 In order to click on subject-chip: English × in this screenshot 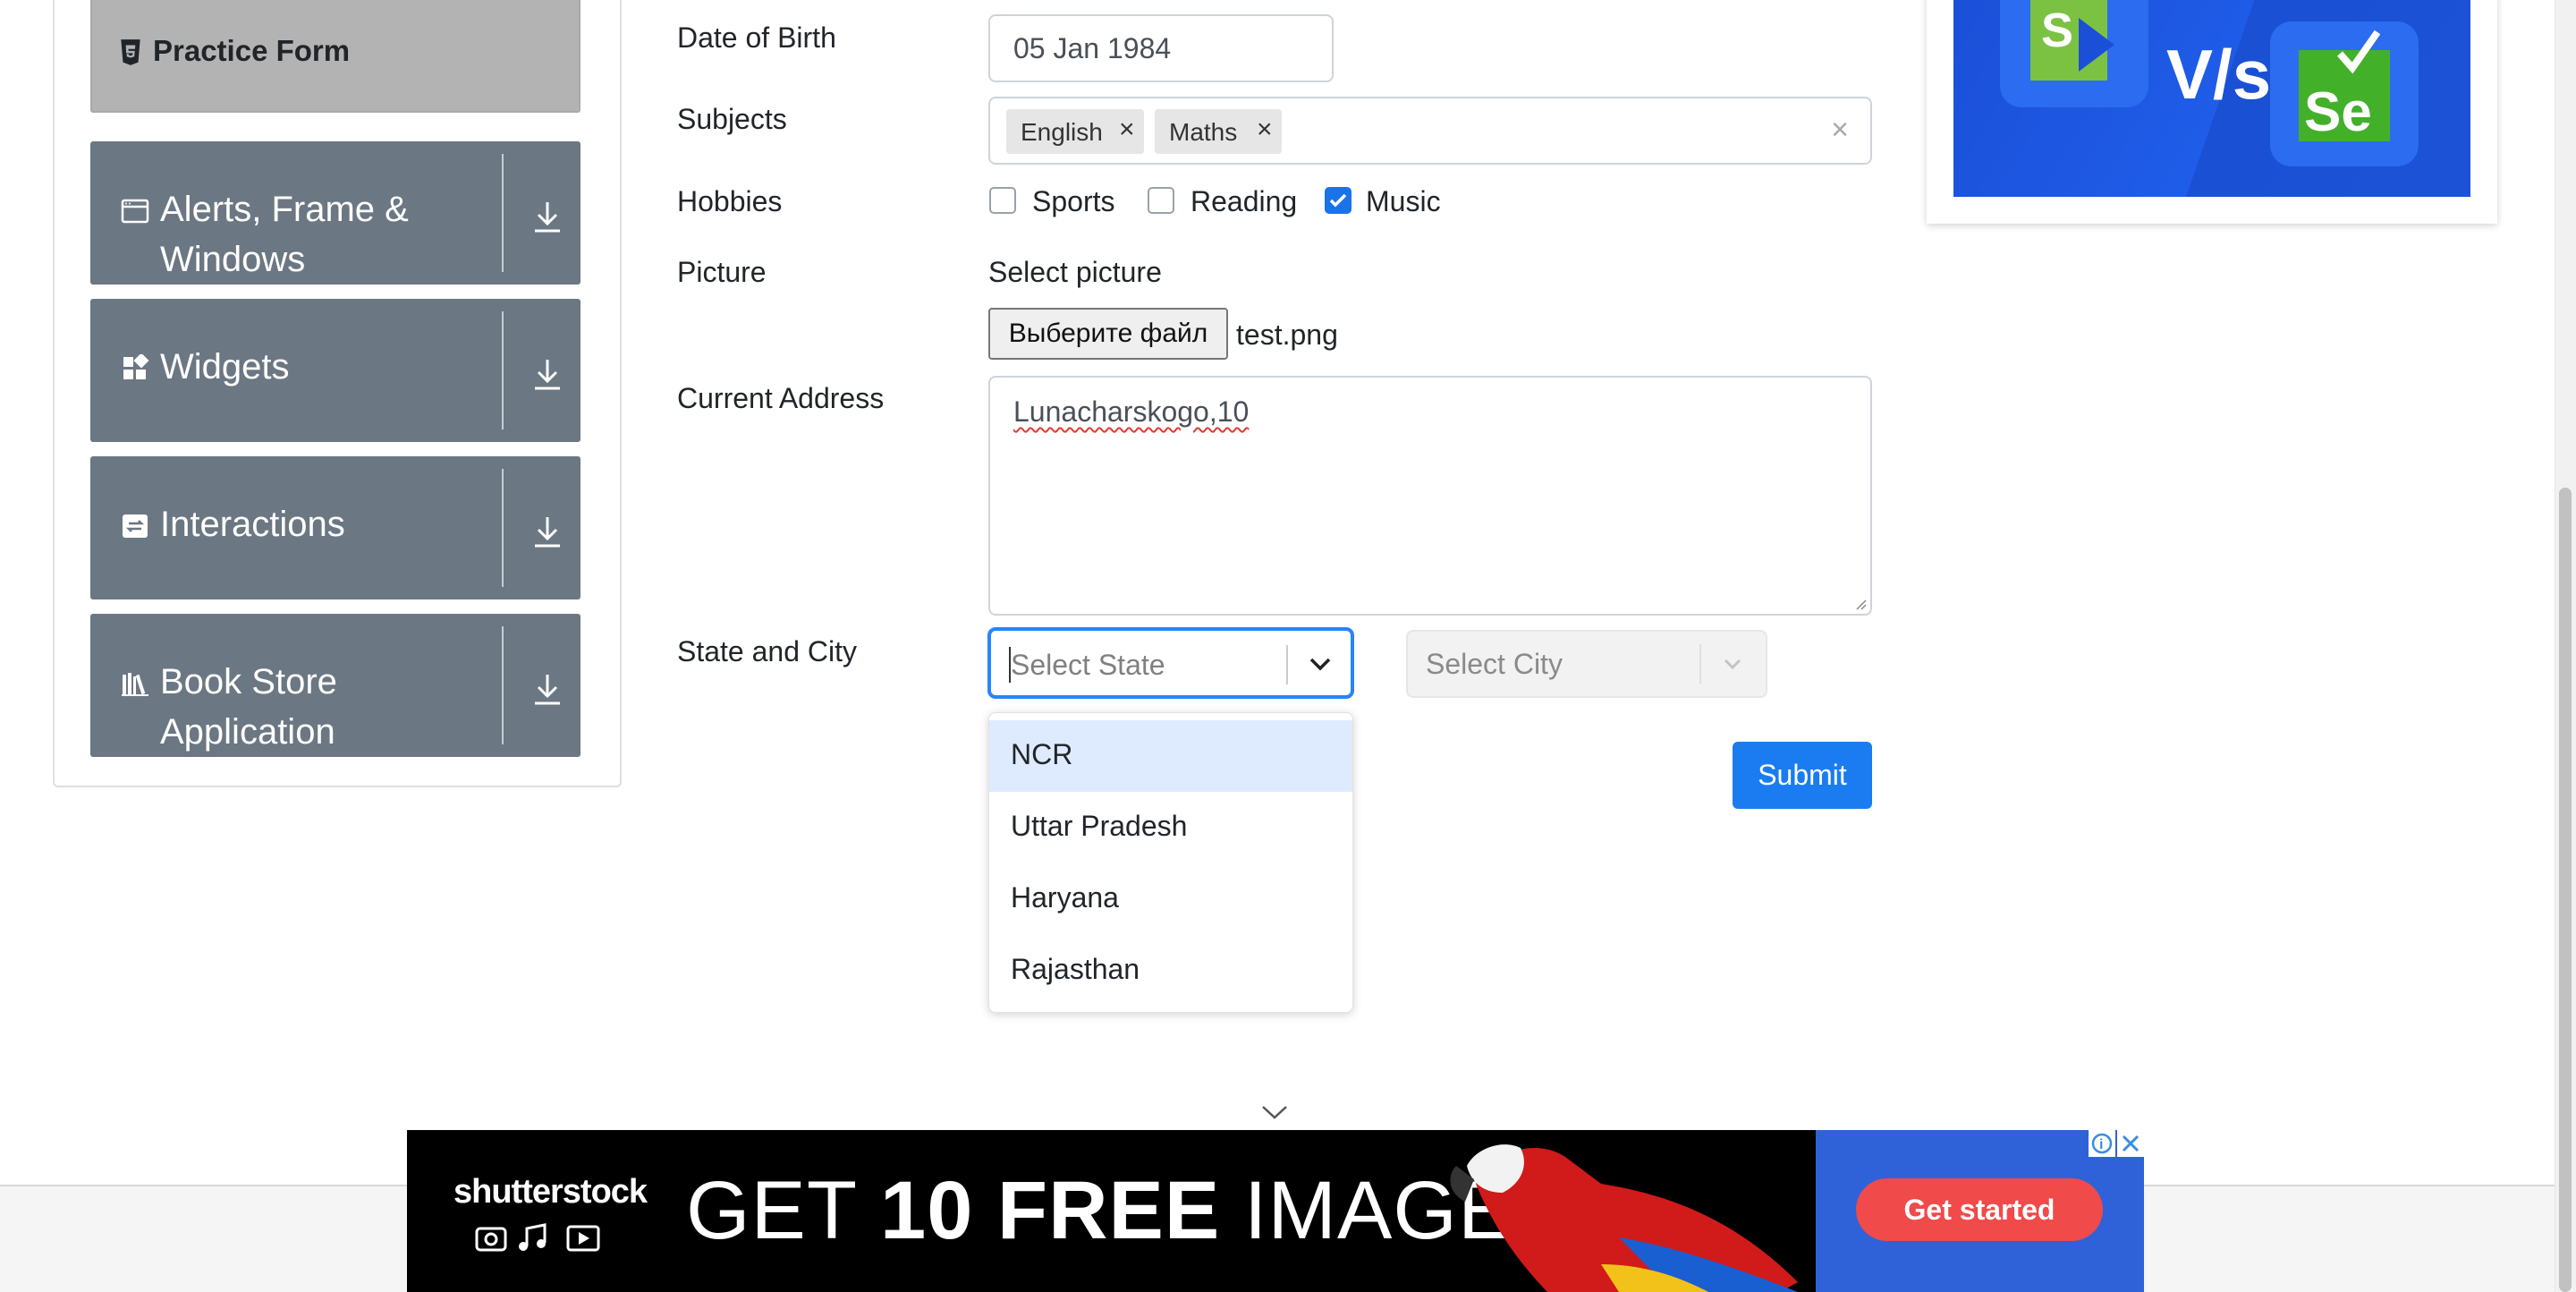, I will do `click(1075, 131)`.